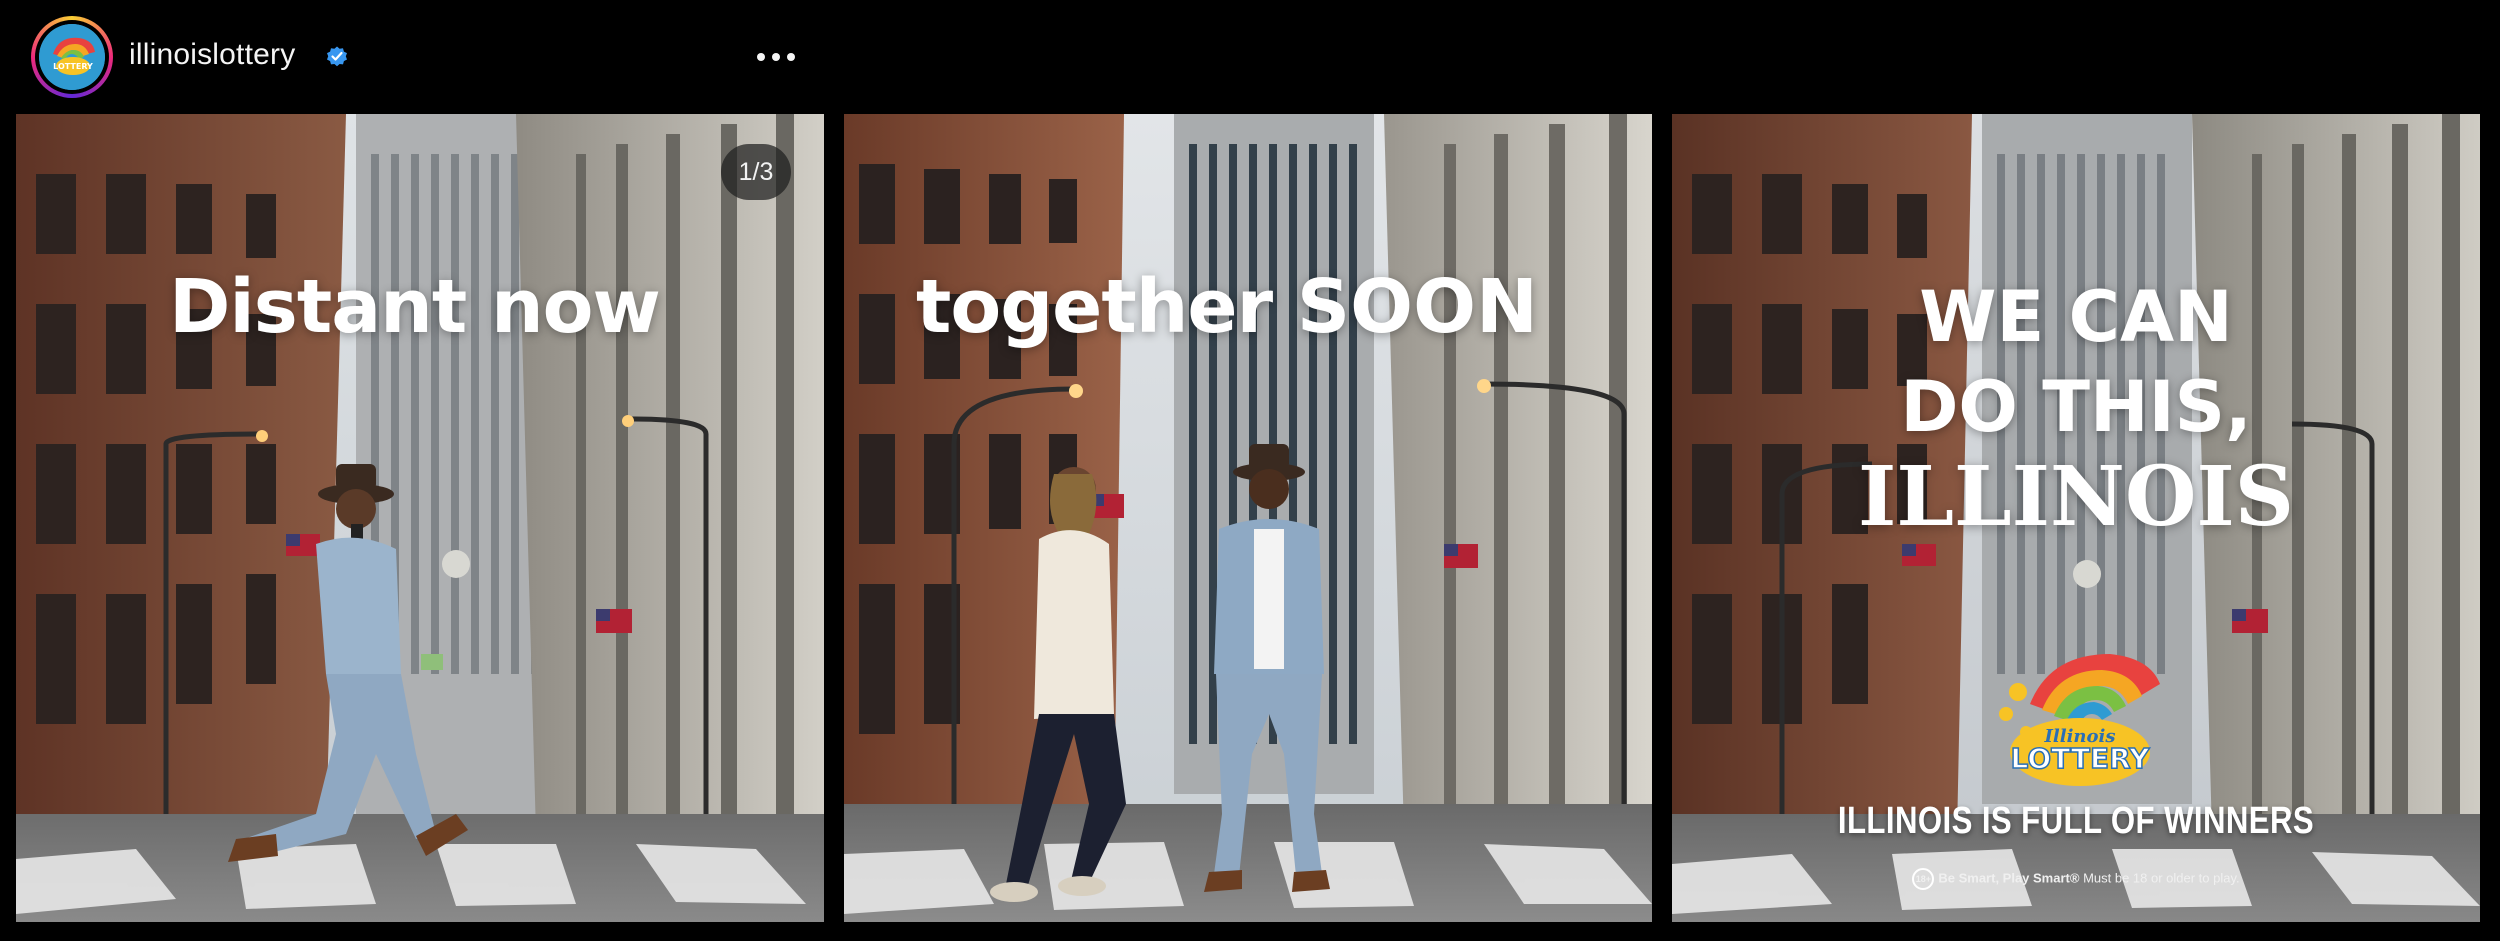 The image size is (2500, 941). What do you see at coordinates (1923, 879) in the screenshot?
I see `age-badge: 18+` at bounding box center [1923, 879].